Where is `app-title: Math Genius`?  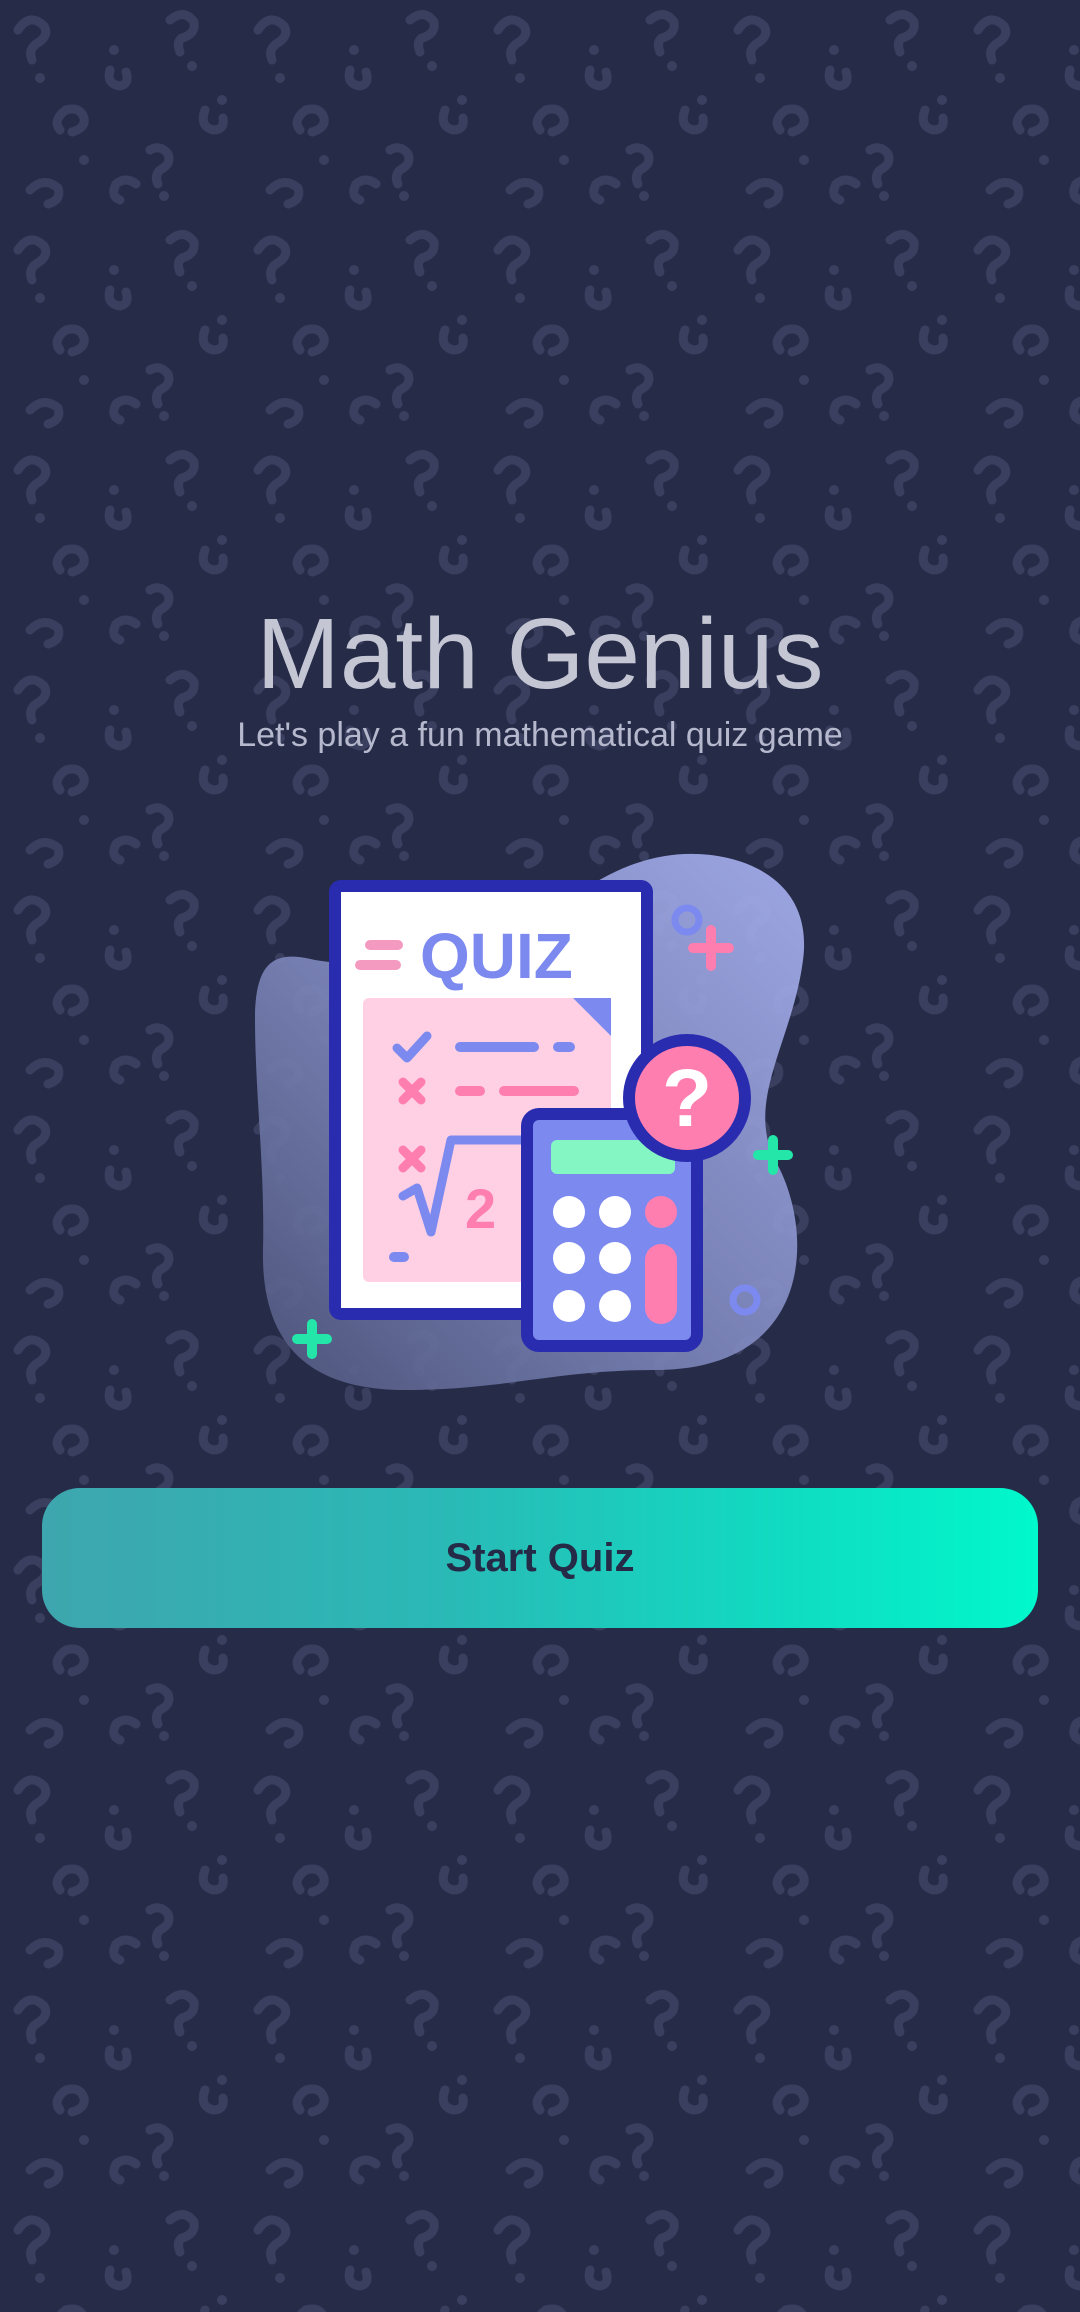 app-title: Math Genius is located at coordinates (540, 654).